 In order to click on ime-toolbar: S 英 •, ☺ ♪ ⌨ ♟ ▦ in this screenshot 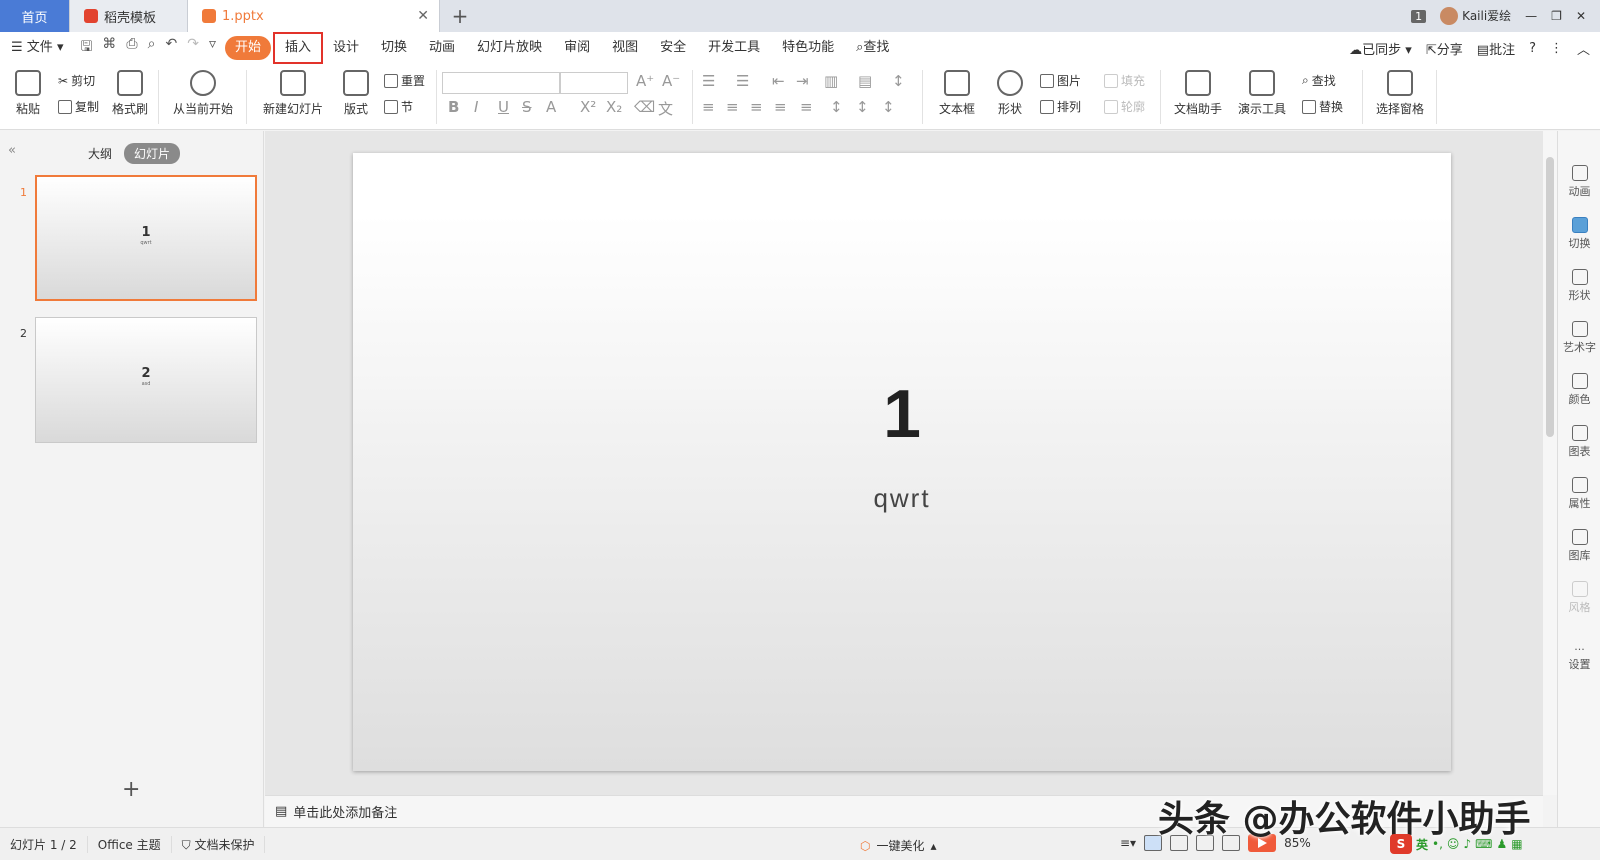, I will do `click(1456, 844)`.